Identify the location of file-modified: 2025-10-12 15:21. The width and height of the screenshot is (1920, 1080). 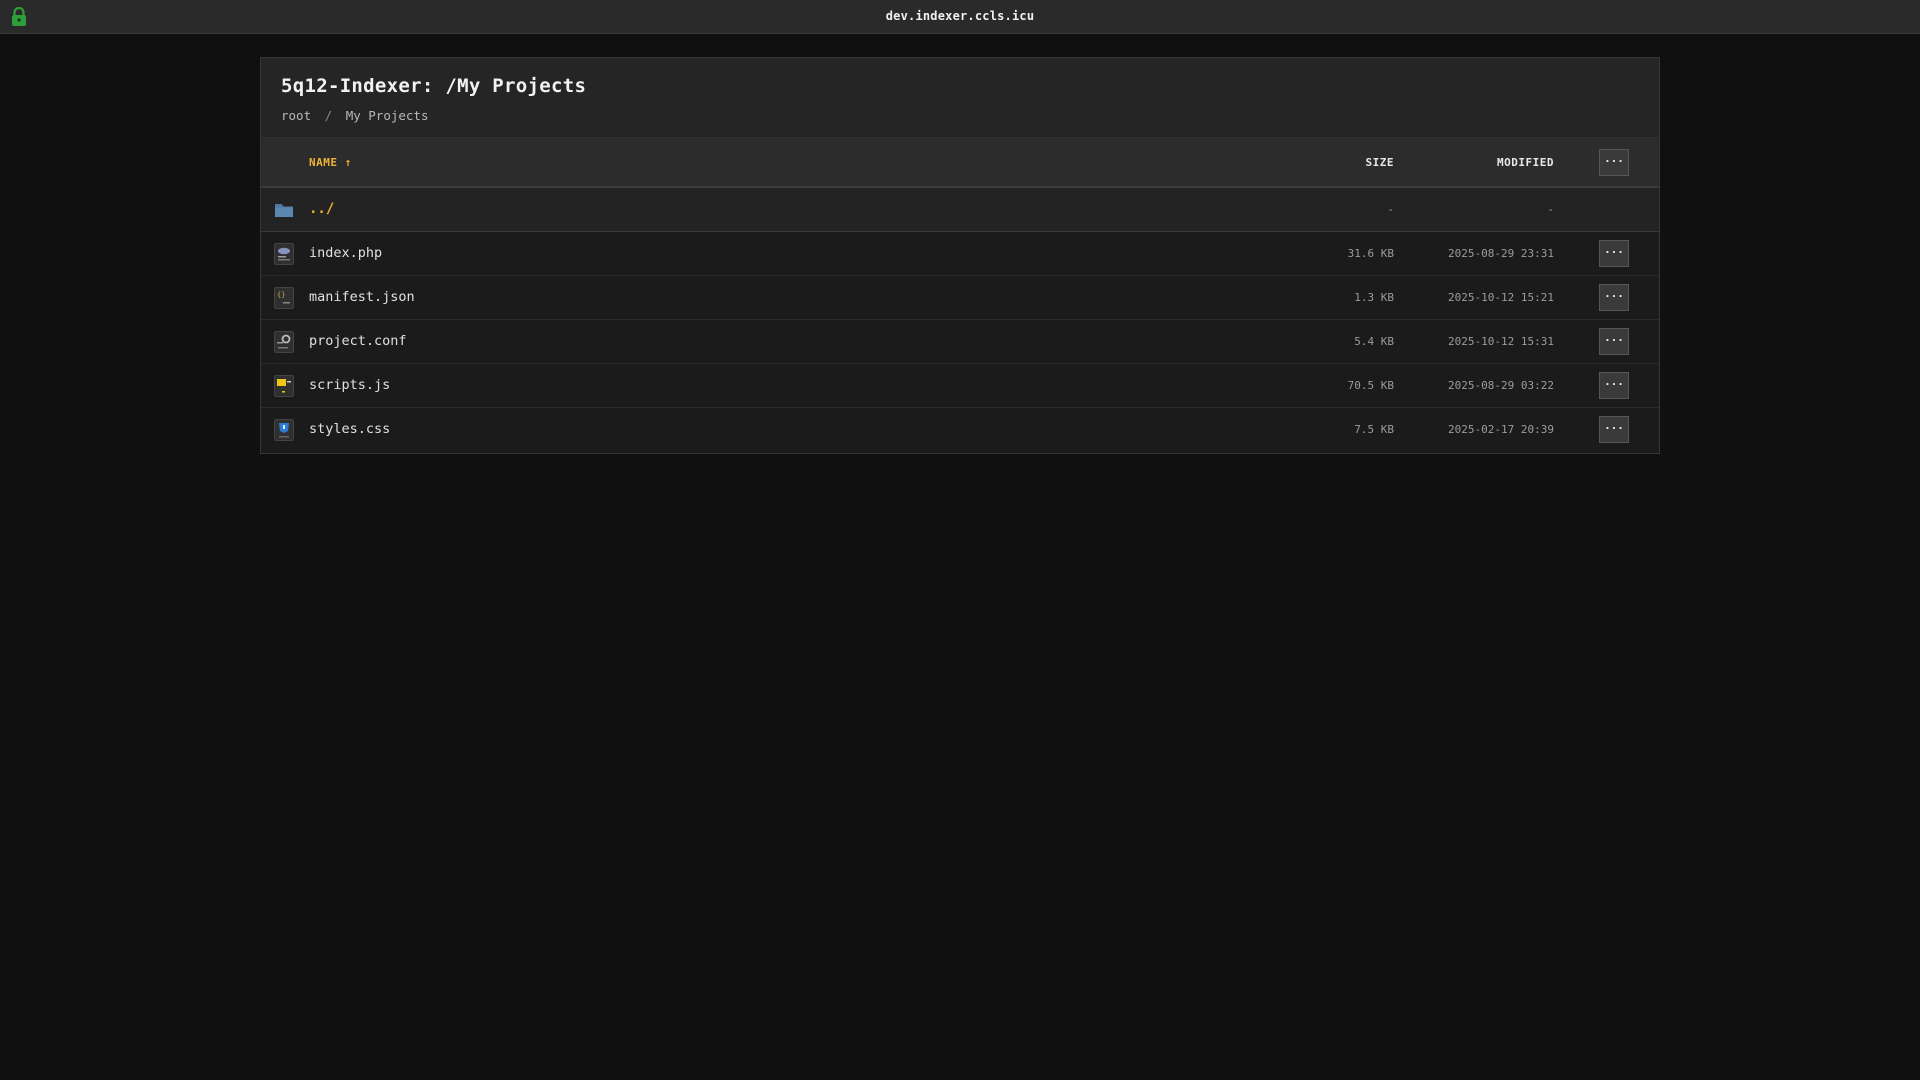
(1501, 297).